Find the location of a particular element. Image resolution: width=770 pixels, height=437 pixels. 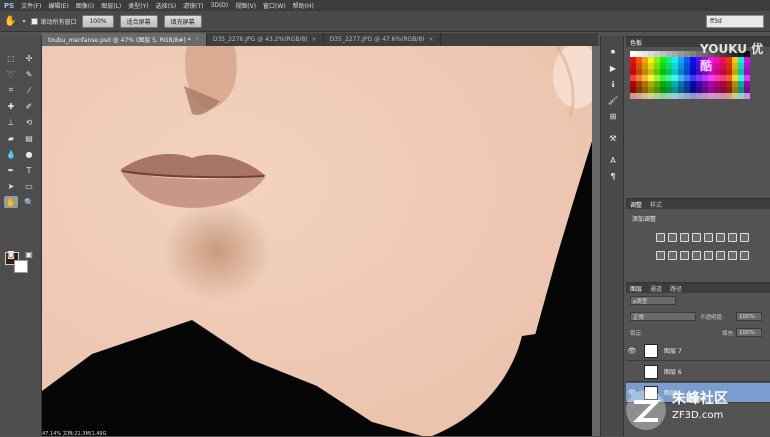

brush-tool-icon: ✐ is located at coordinates (29, 106).